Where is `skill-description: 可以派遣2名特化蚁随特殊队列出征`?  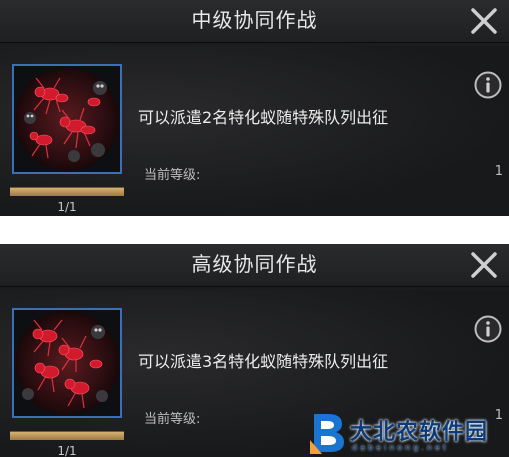 skill-description: 可以派遣2名特化蚁随特殊队列出征 is located at coordinates (263, 117).